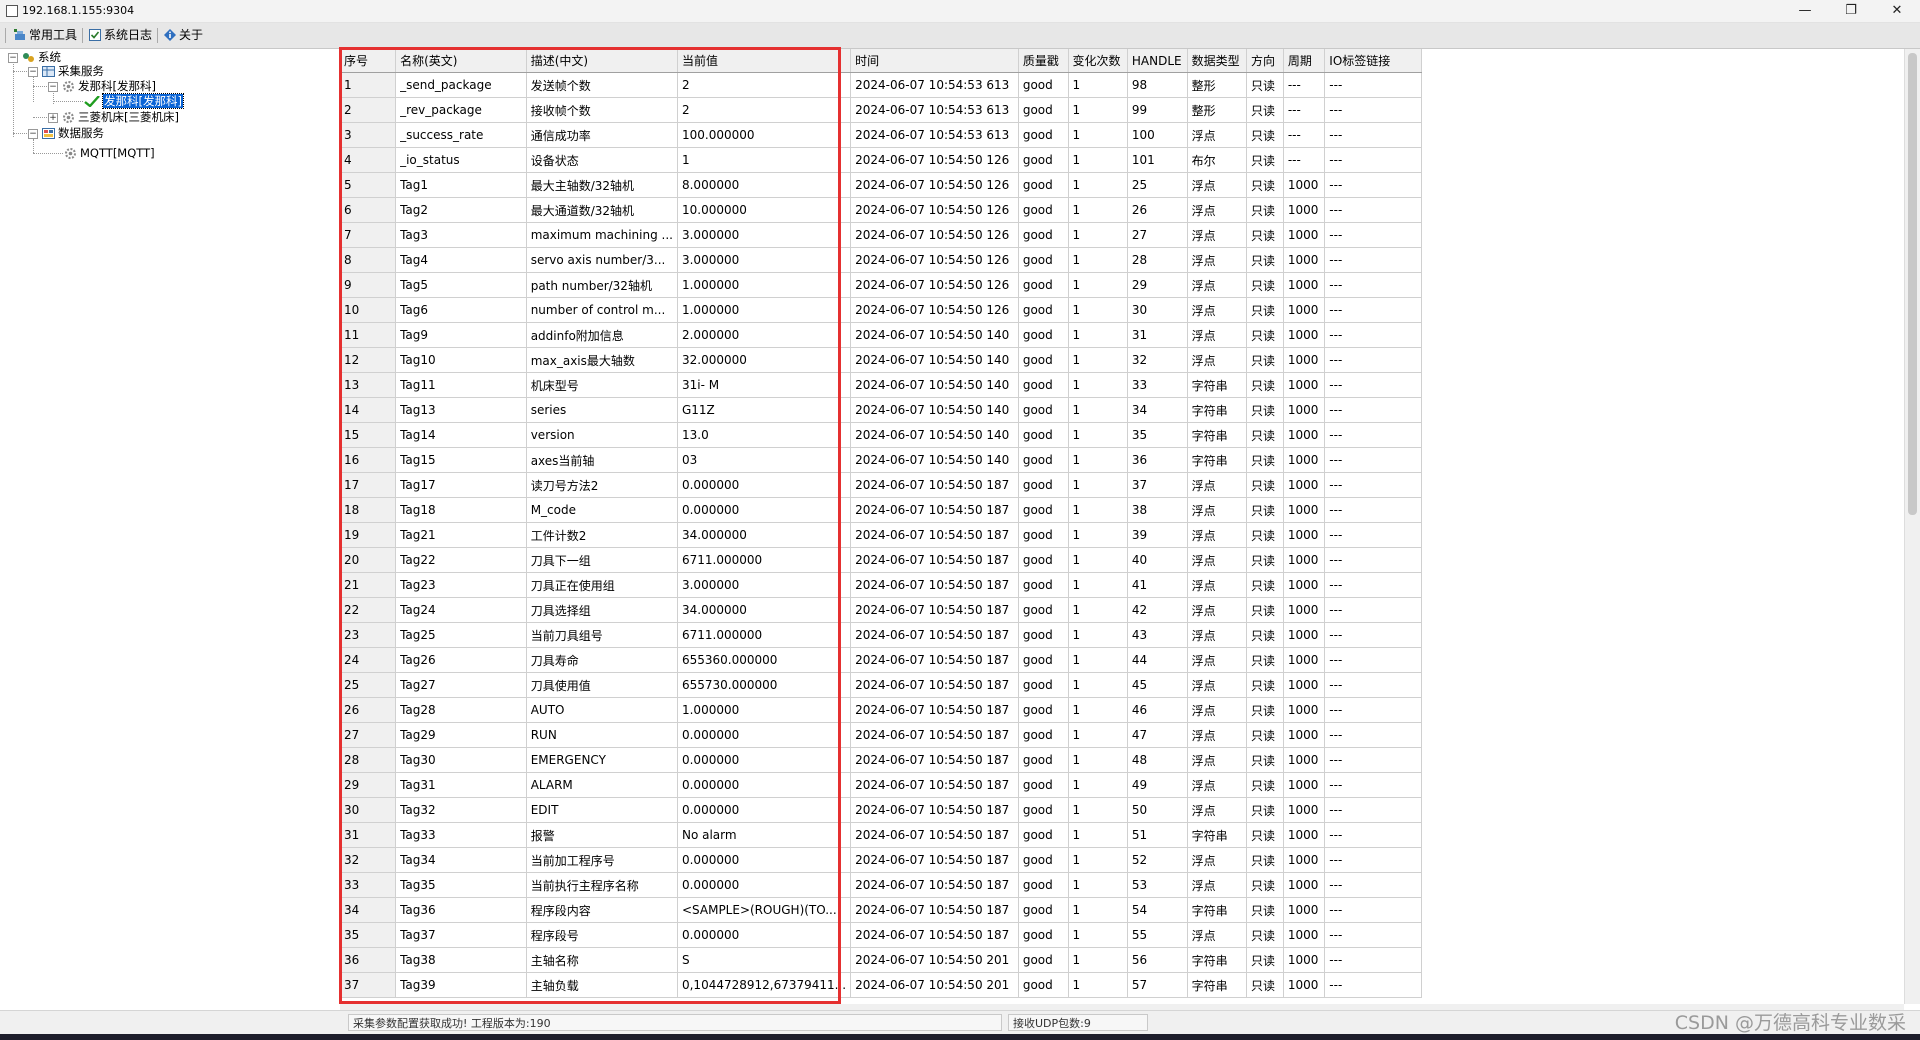 The image size is (1920, 1040). Describe the element at coordinates (120, 35) in the screenshot. I see `system-log-button: 系统日志` at that location.